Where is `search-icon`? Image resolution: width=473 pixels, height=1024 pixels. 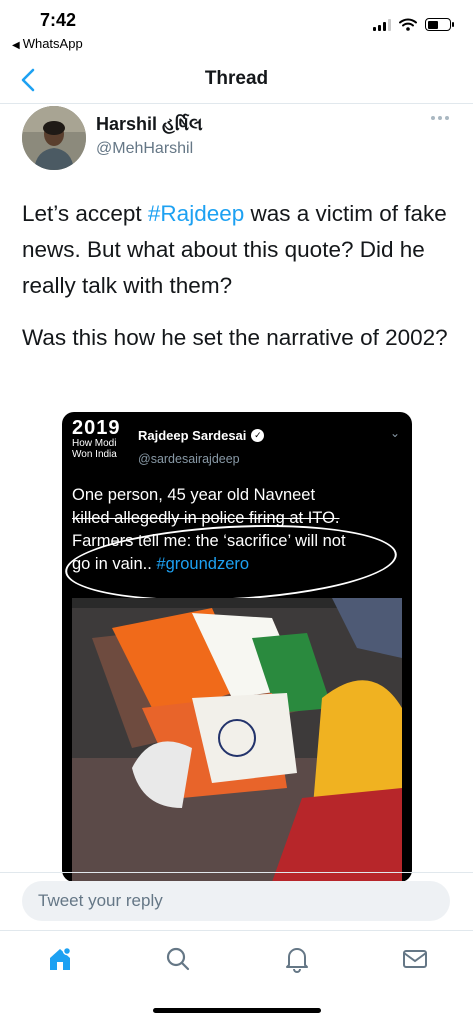 search-icon is located at coordinates (178, 959).